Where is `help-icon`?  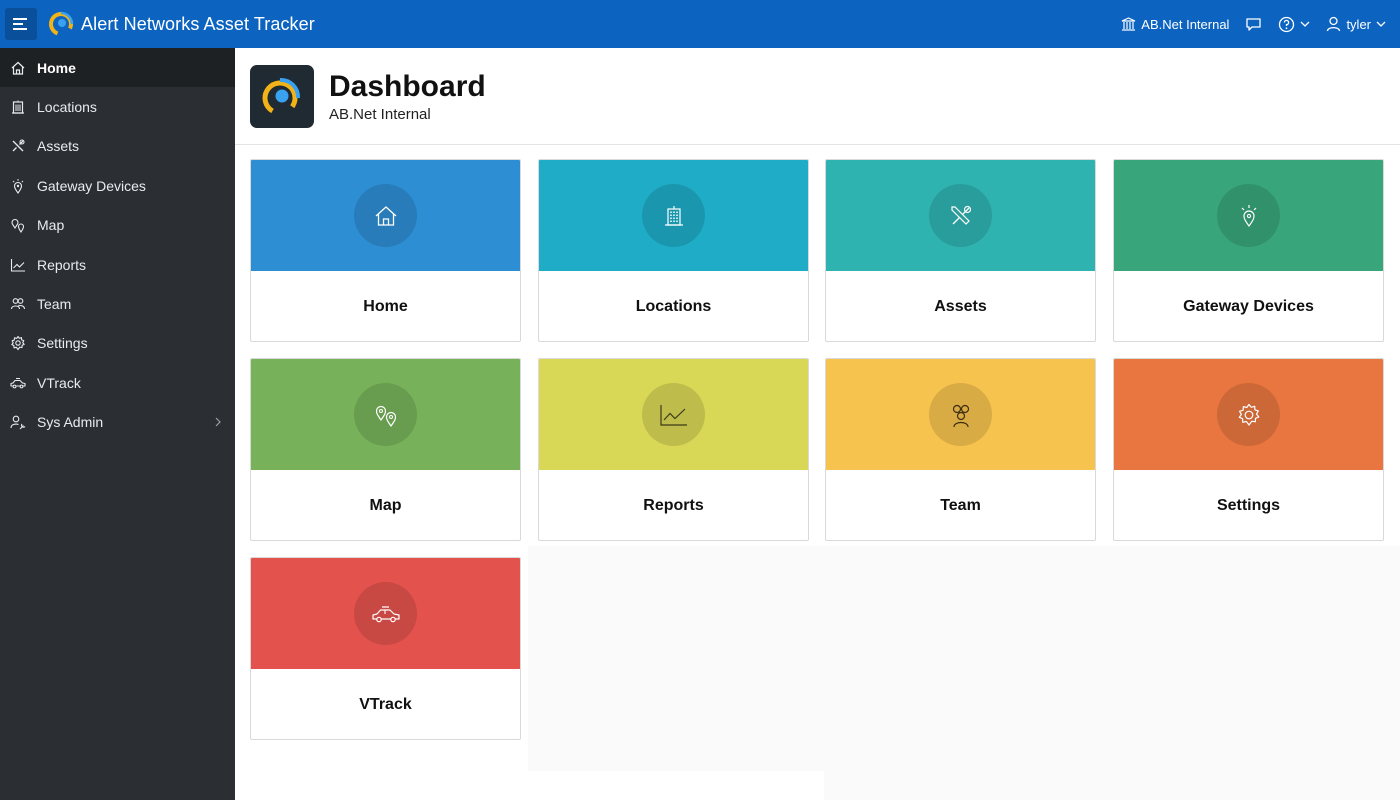
help-icon is located at coordinates (1287, 24).